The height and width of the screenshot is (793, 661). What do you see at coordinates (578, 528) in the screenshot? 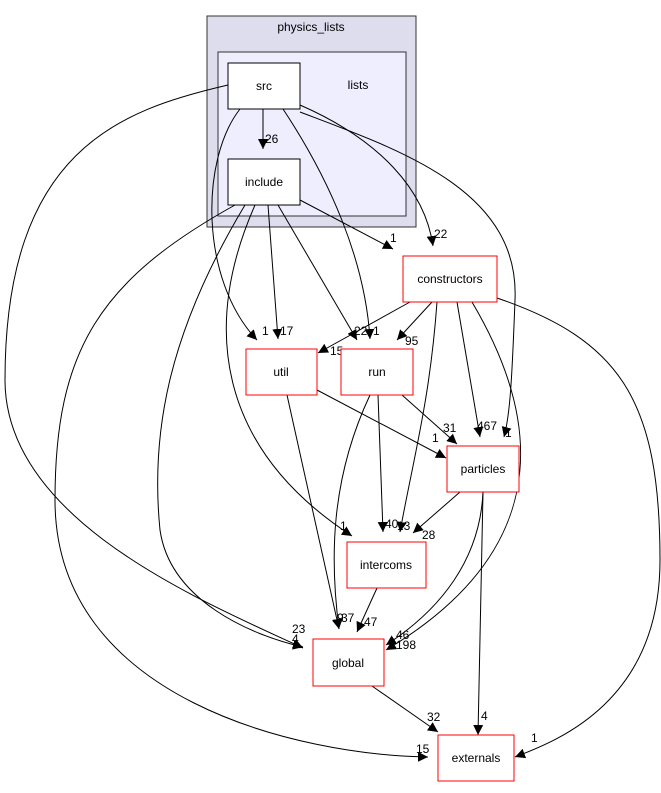
I see `edge-constructors-externals` at bounding box center [578, 528].